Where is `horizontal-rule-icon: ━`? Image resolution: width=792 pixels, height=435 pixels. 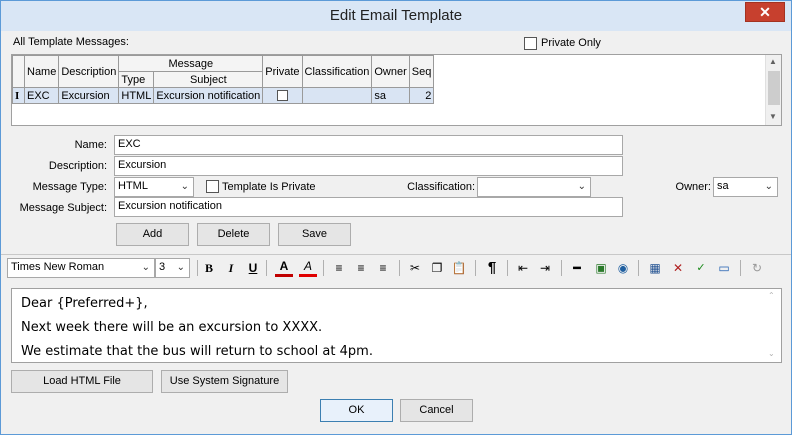
horizontal-rule-icon: ━ is located at coordinates (577, 268).